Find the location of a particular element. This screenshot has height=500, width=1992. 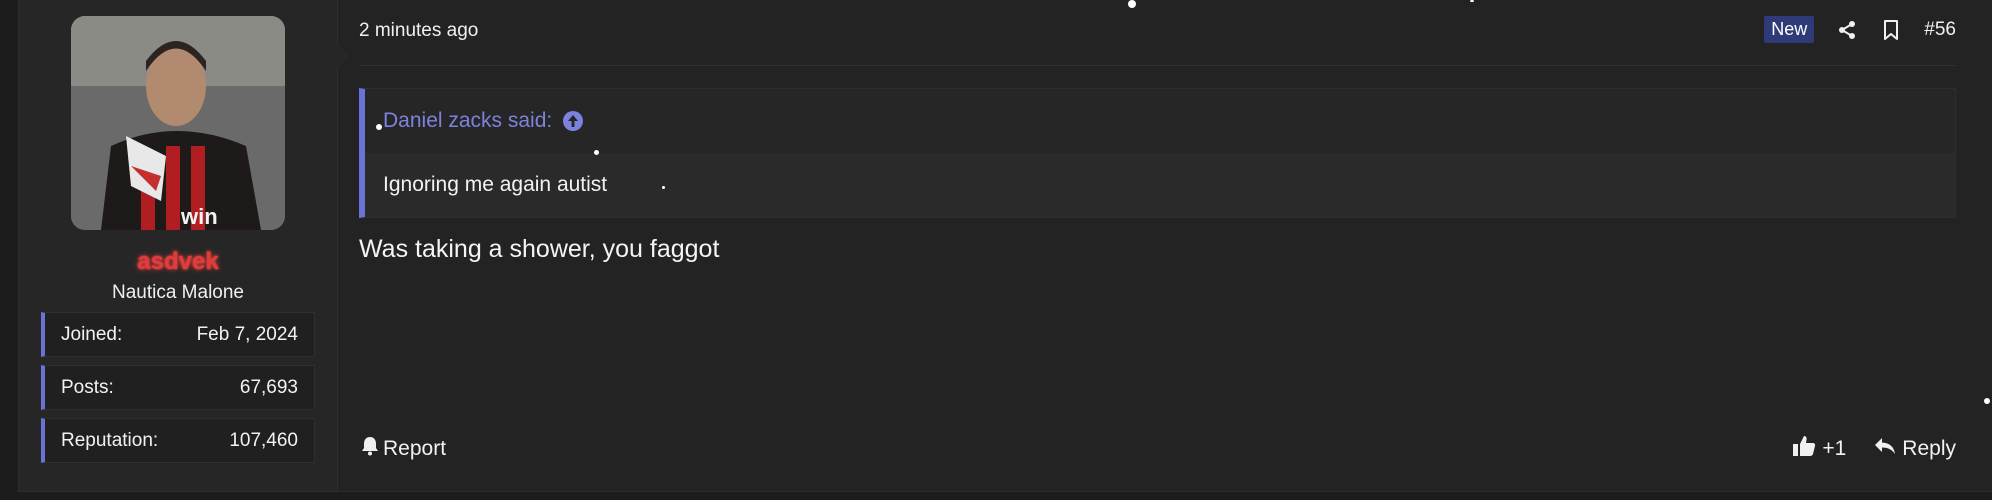

avatar-image: win is located at coordinates (178, 123).